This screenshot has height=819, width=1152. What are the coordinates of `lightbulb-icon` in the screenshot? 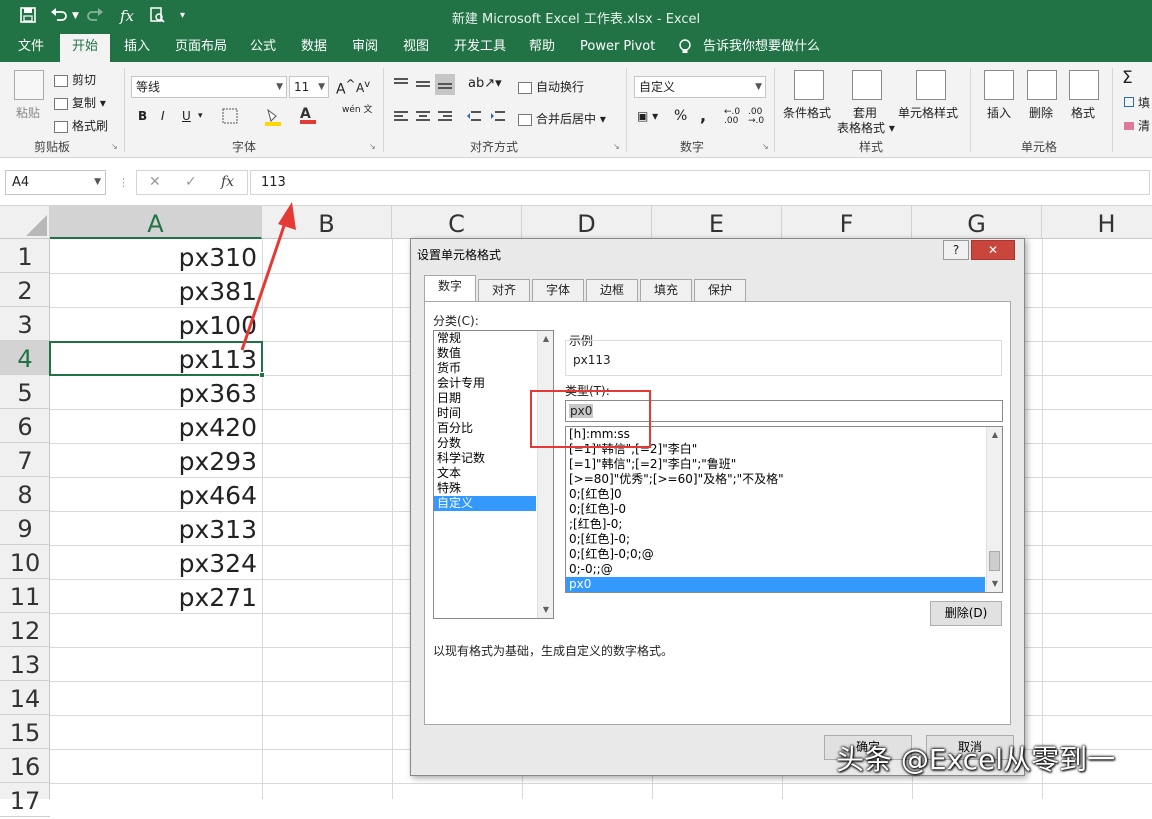 It's located at (685, 48).